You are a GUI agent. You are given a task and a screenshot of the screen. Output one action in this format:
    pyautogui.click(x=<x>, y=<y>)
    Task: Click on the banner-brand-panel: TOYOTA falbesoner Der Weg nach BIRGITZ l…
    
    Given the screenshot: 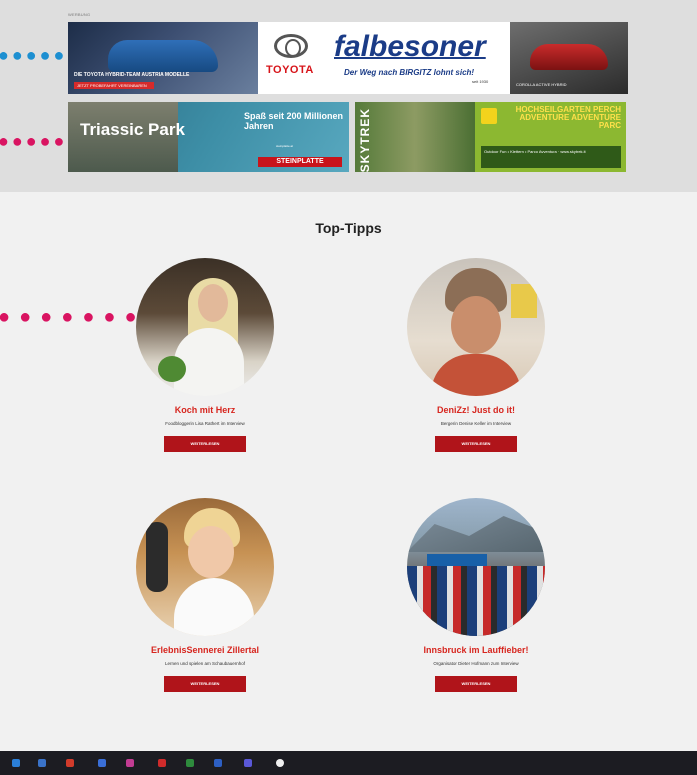 What is the action you would take?
    pyautogui.click(x=384, y=58)
    